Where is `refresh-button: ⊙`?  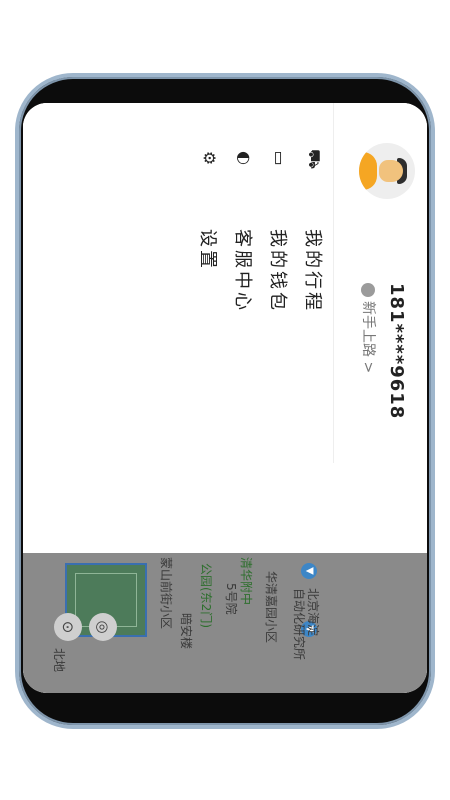
refresh-button: ⊙ is located at coordinates (68, 627).